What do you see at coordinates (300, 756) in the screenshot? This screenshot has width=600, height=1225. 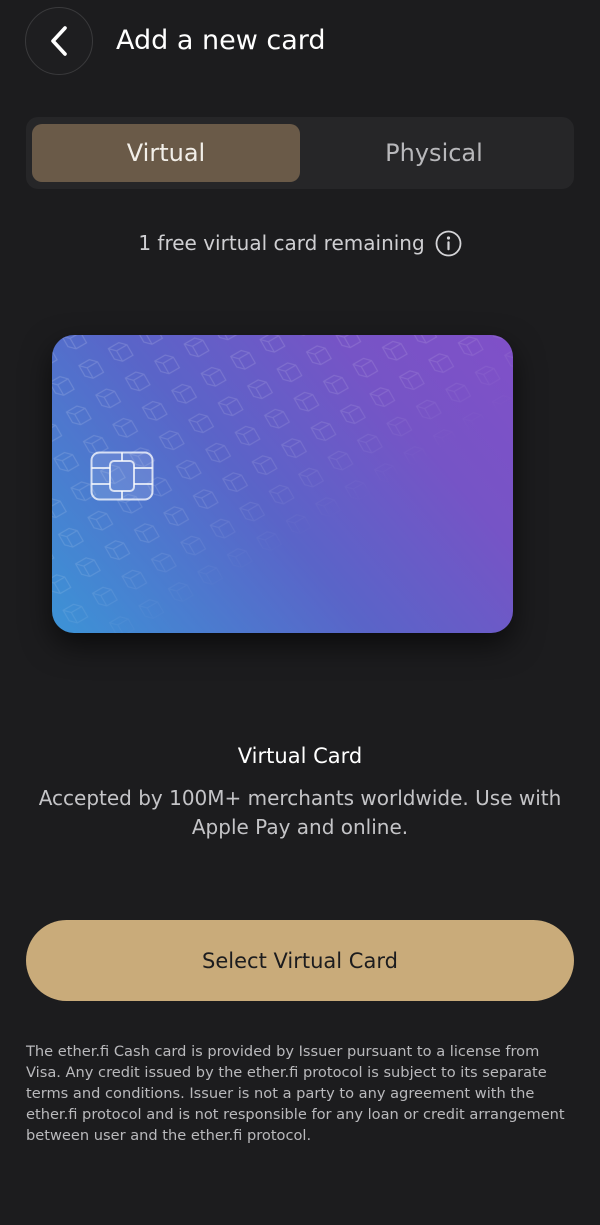 I see `card-type-title: Virtual Card` at bounding box center [300, 756].